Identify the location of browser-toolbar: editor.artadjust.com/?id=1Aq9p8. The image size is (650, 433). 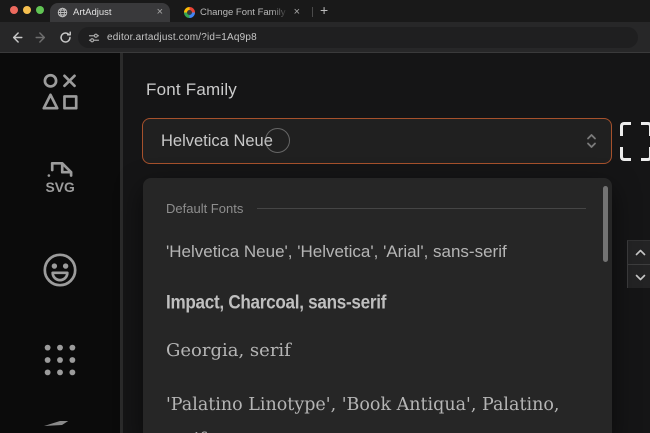
(325, 37).